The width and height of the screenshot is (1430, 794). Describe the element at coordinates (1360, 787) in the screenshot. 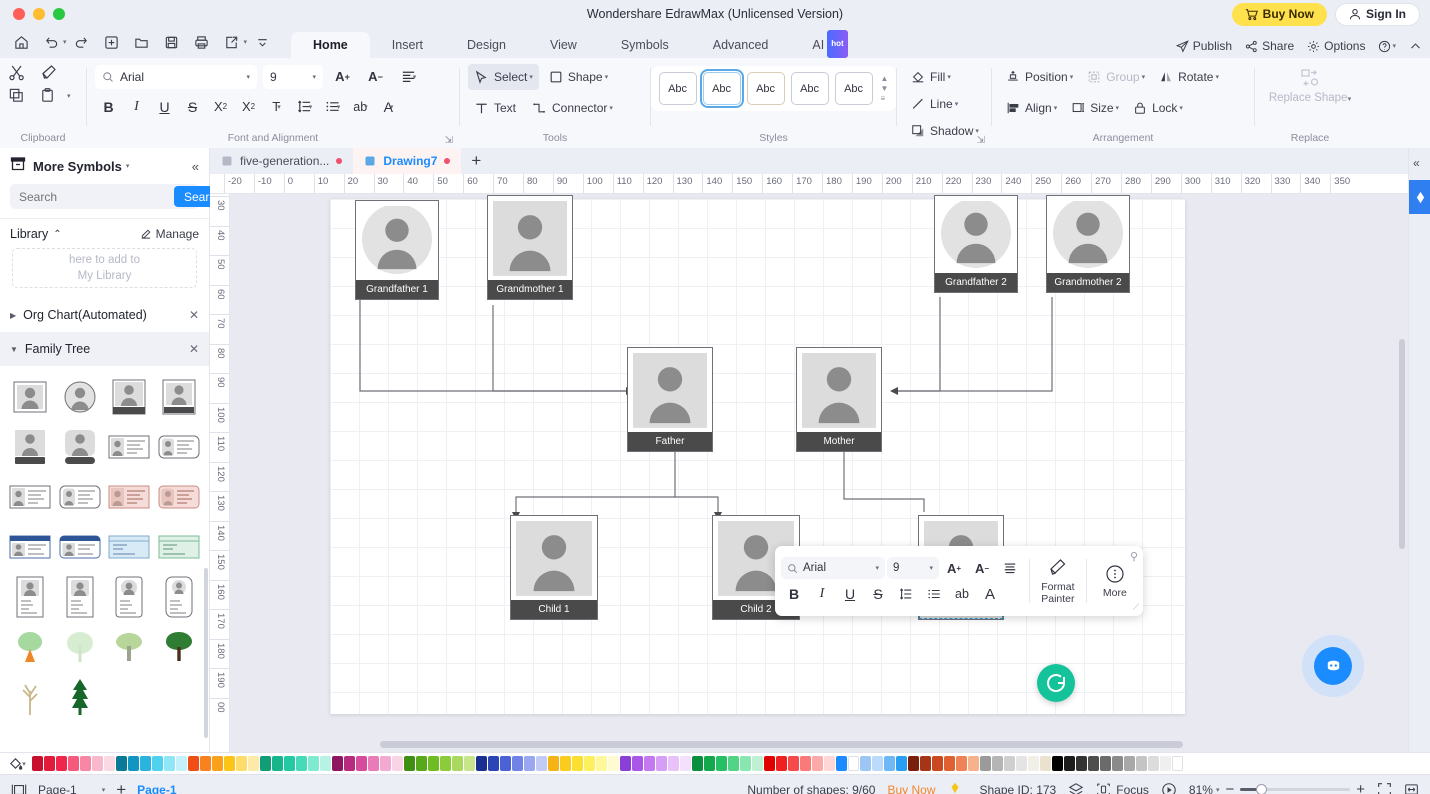

I see `zoom-in-button: +` at that location.